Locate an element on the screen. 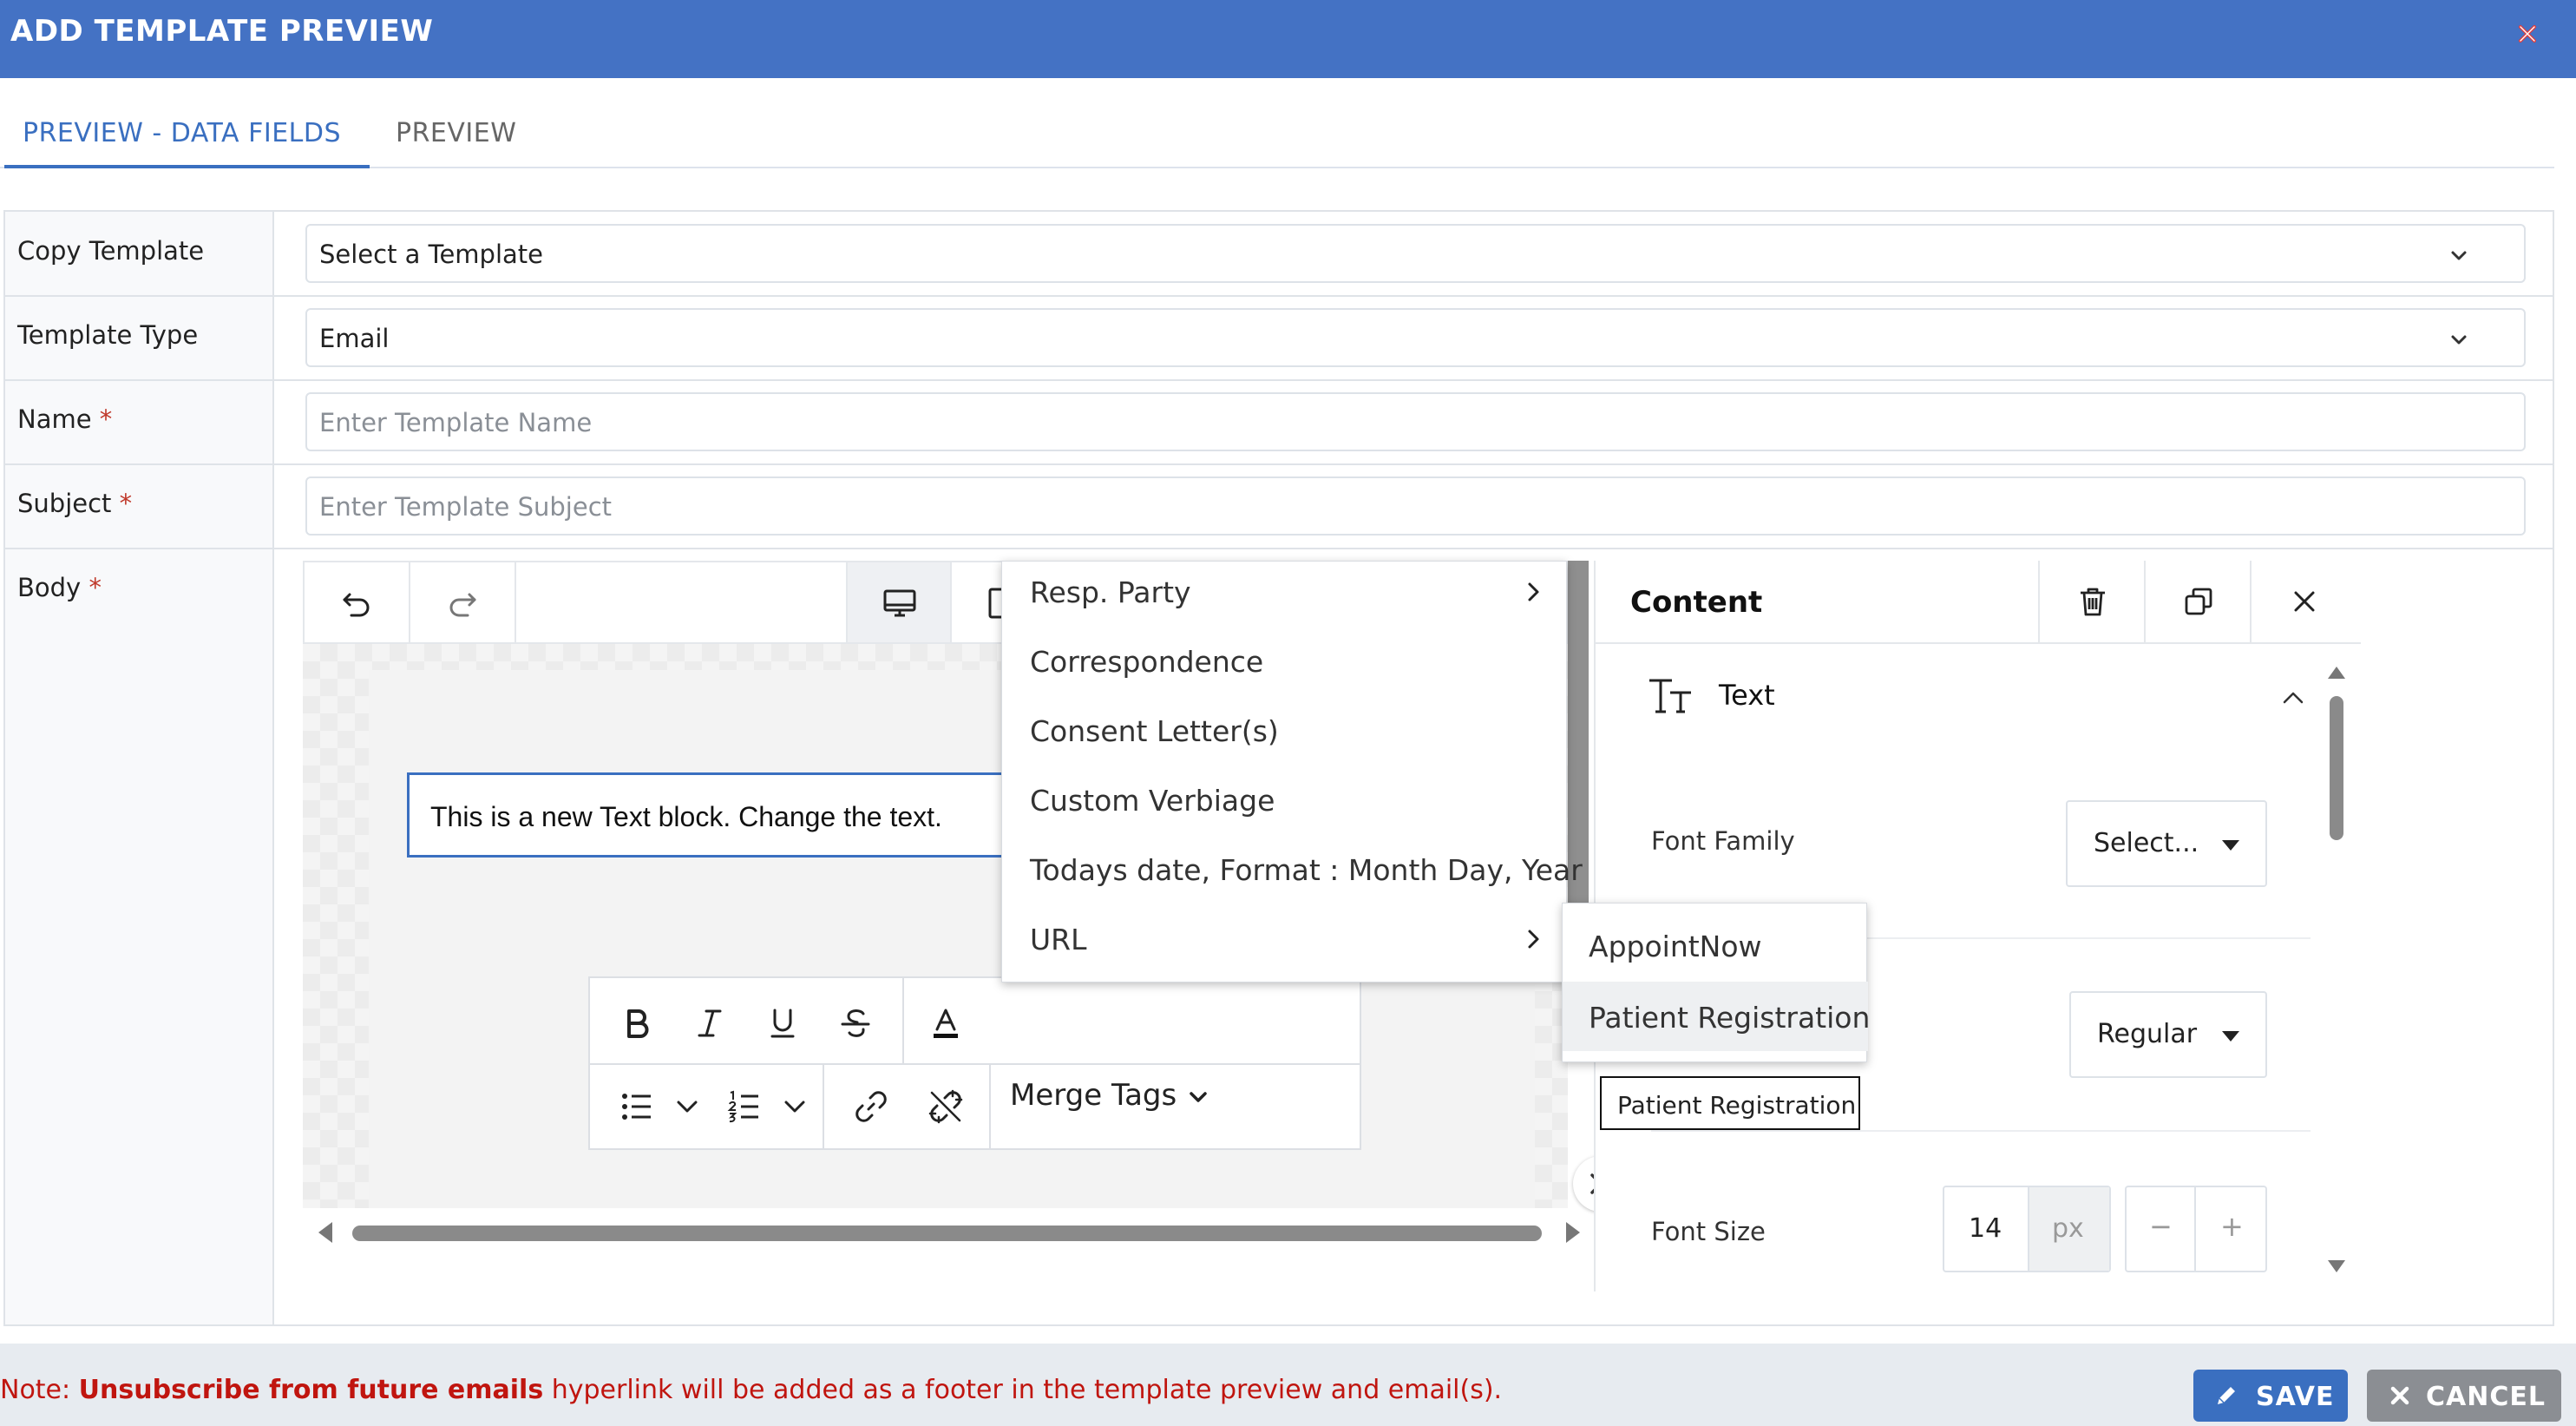 The image size is (2576, 1426). body-label-text: Body is located at coordinates (49, 587).